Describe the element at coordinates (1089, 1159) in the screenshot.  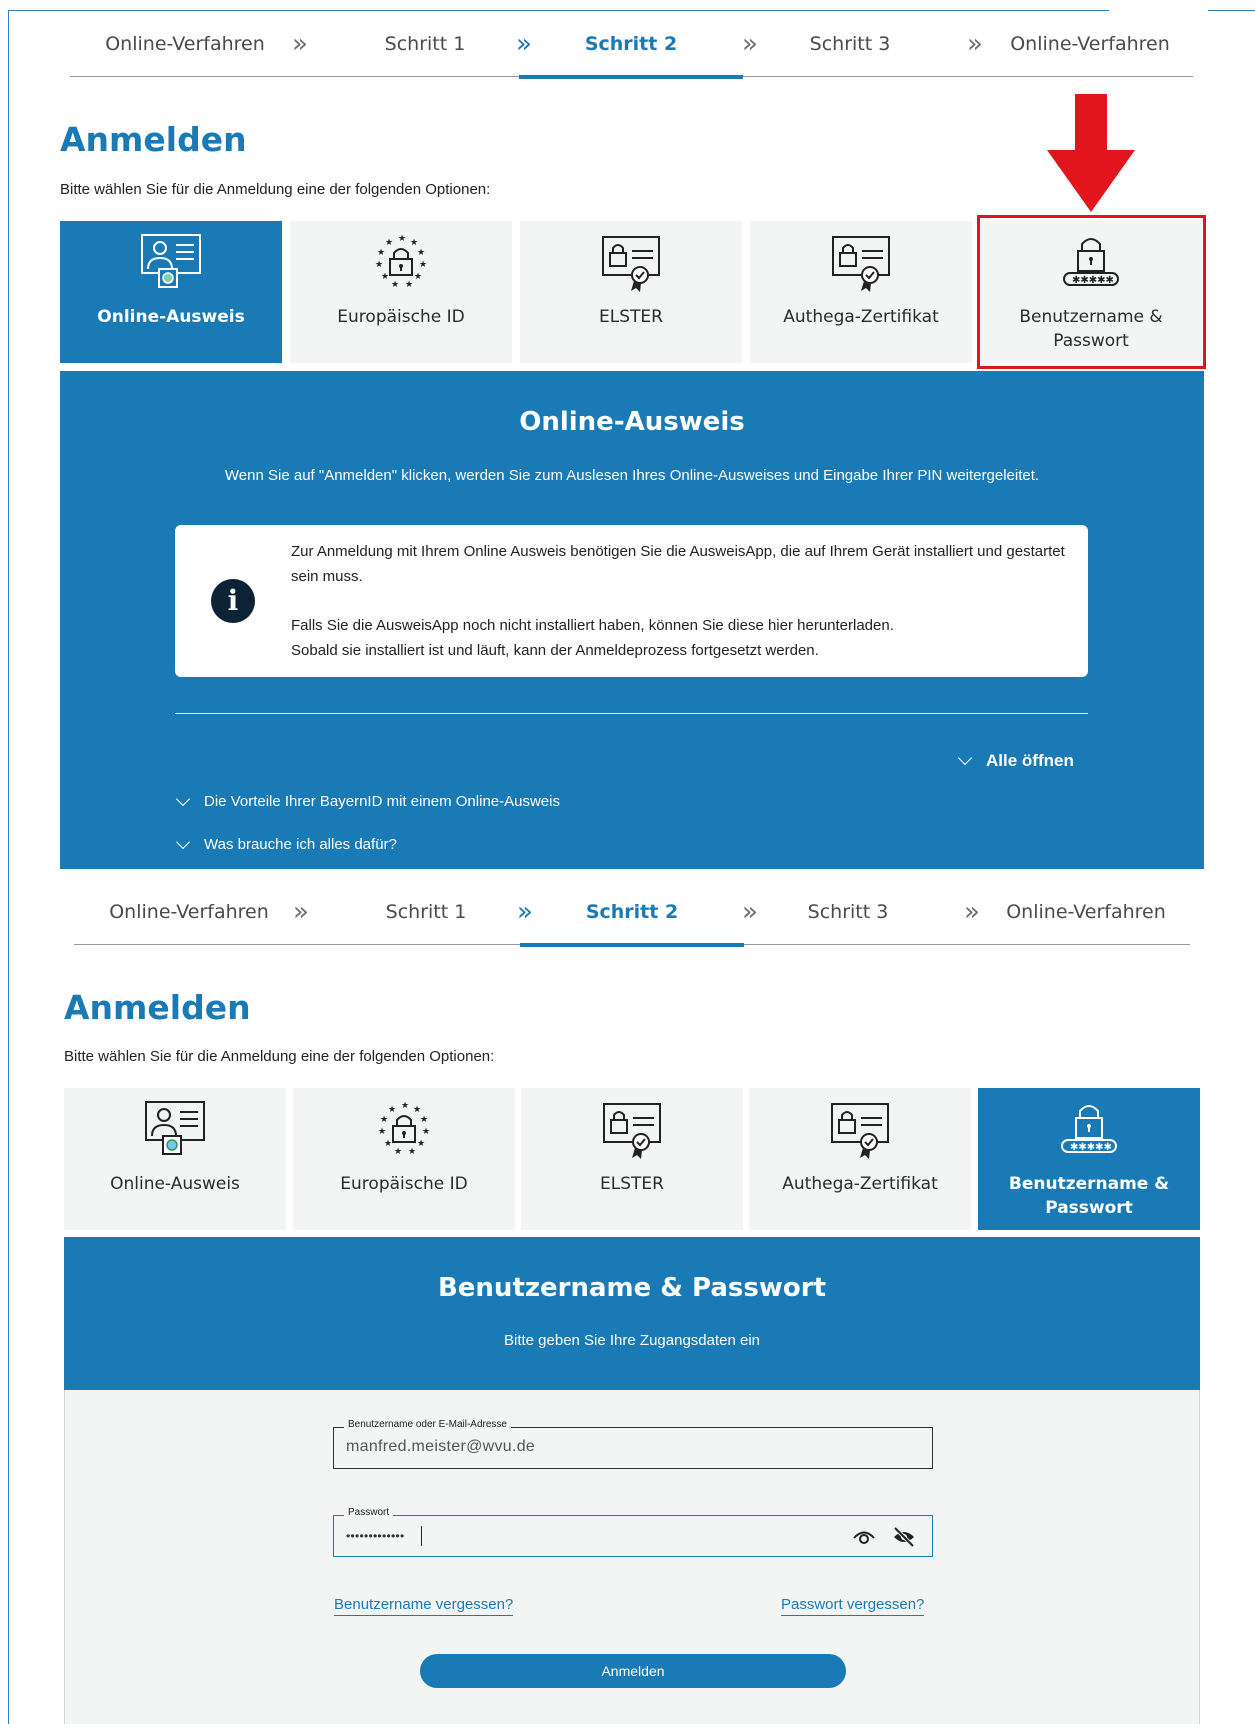
I see `option-benutzername-passwort: ✱✱✱✱✱ Benutzername & Passwort` at that location.